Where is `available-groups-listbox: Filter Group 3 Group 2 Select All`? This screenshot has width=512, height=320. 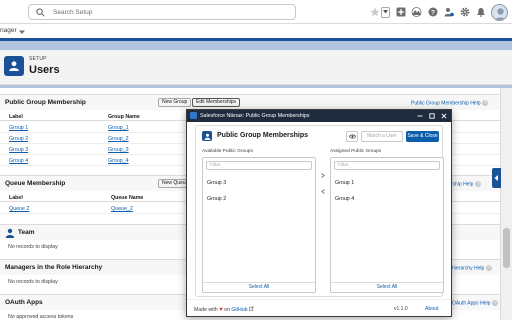 available-groups-listbox: Filter Group 3 Group 2 Select All is located at coordinates (259, 225).